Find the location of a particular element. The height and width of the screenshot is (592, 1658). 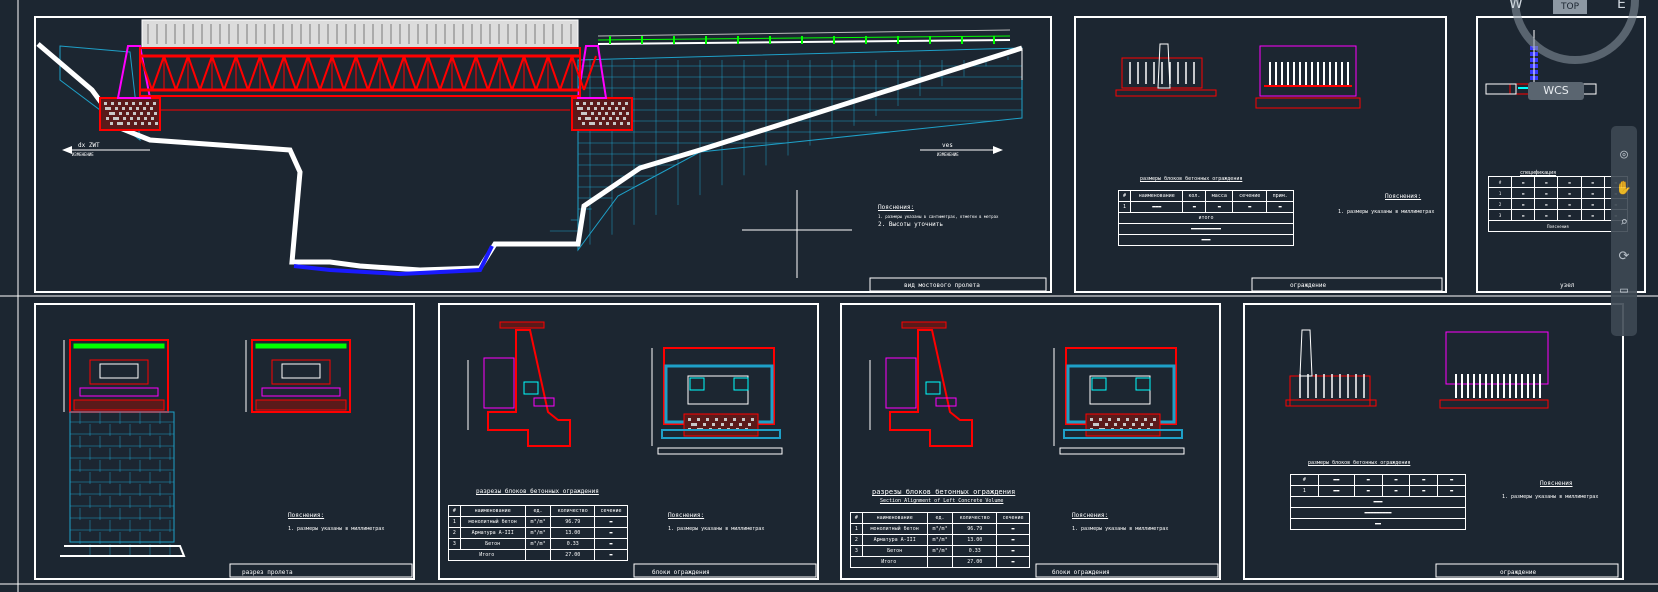

s5-notes-line1: 1. размеры указаны в миллиметрах is located at coordinates (716, 529).